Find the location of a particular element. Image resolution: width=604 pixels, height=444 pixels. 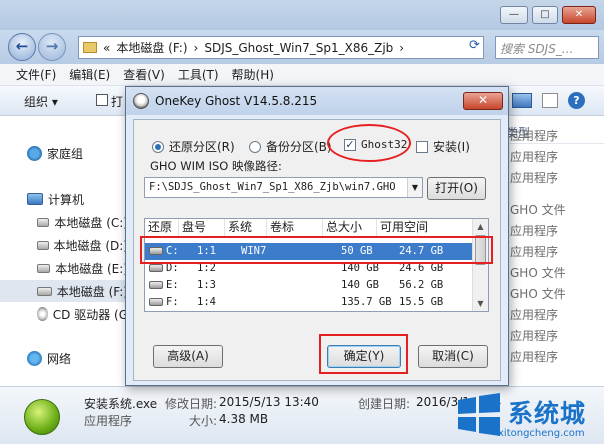

column-header-restore: 还原 is located at coordinates (162, 227).